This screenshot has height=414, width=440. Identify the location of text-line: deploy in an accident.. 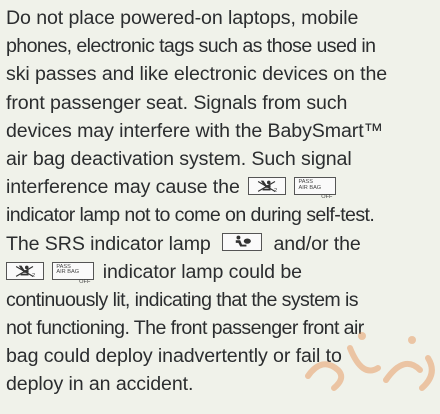
(100, 384).